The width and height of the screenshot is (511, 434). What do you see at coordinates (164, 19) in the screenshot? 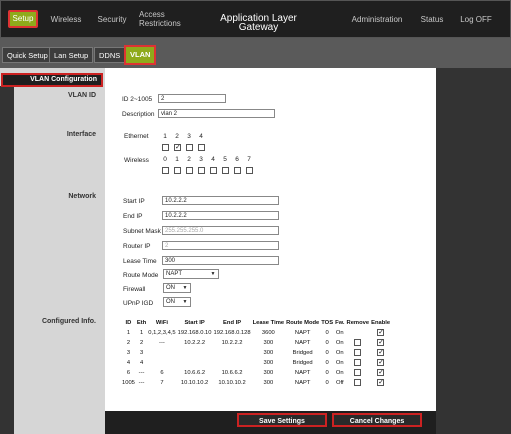
I see `nav-access-restrictions: Access Restrictions` at bounding box center [164, 19].